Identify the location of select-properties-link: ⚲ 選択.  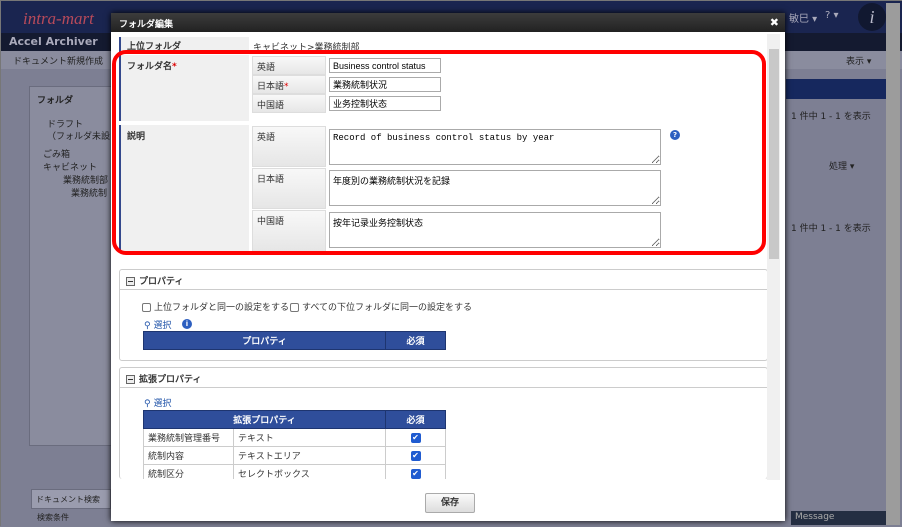
(157, 324).